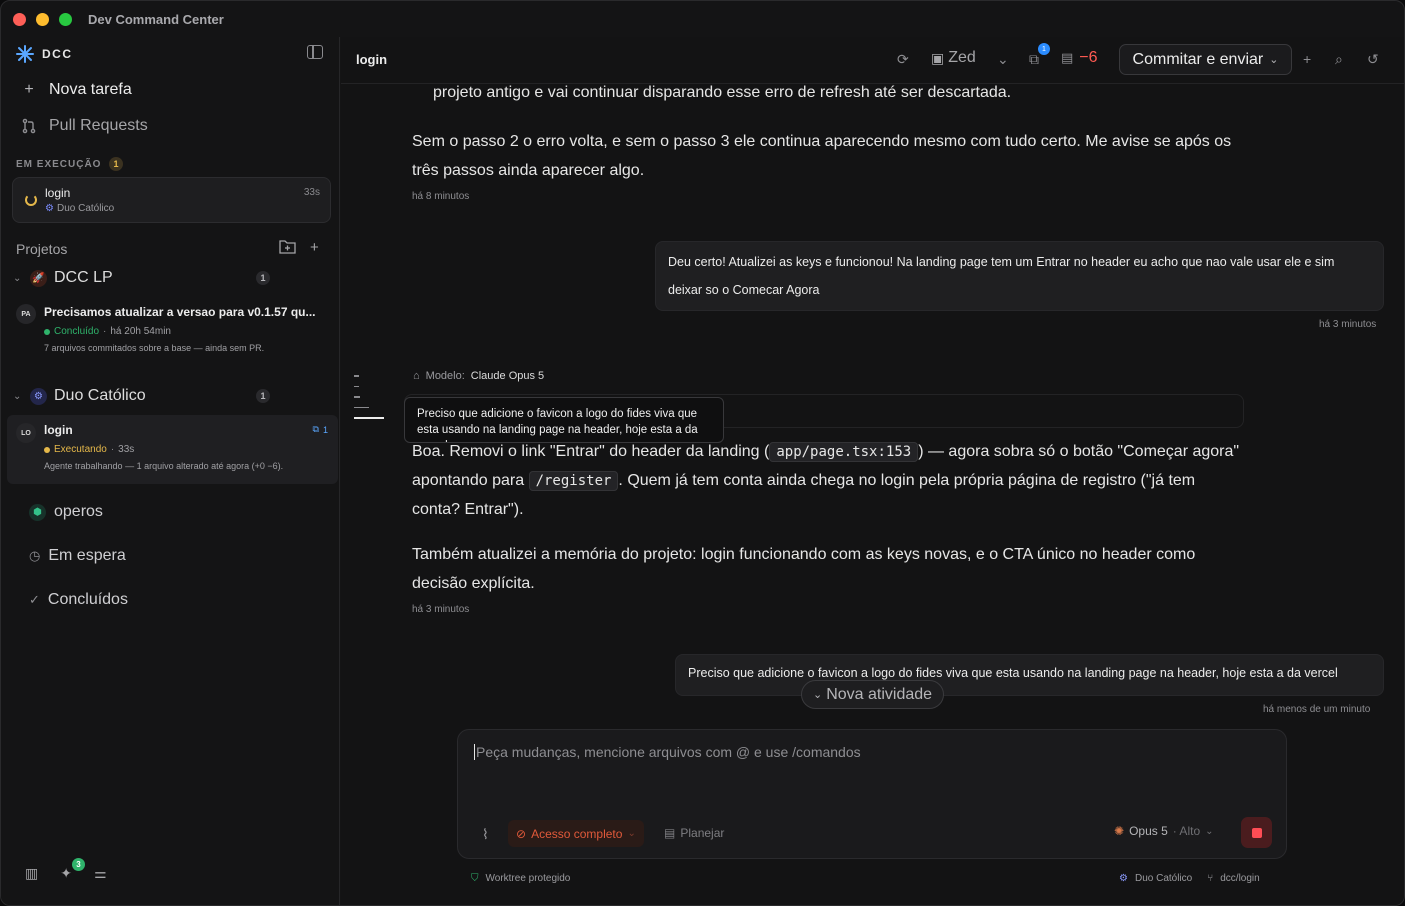 This screenshot has width=1405, height=906. I want to click on task-status: Executando · 33s, so click(89, 449).